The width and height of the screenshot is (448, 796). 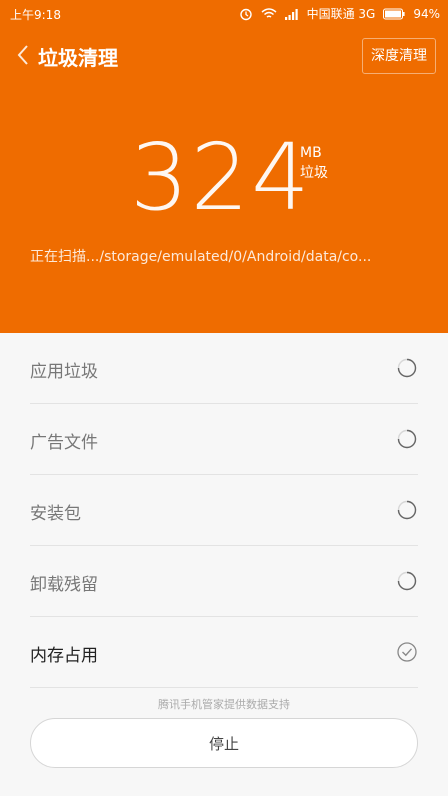 What do you see at coordinates (23, 55) in the screenshot?
I see `back-arrow-icon` at bounding box center [23, 55].